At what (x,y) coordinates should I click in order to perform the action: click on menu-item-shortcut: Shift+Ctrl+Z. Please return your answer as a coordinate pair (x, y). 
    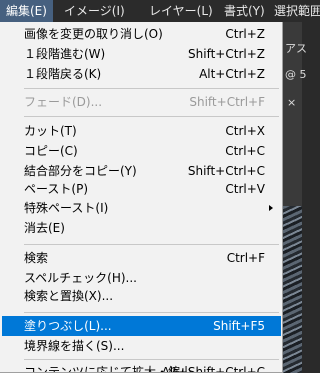
    Looking at the image, I should click on (226, 54).